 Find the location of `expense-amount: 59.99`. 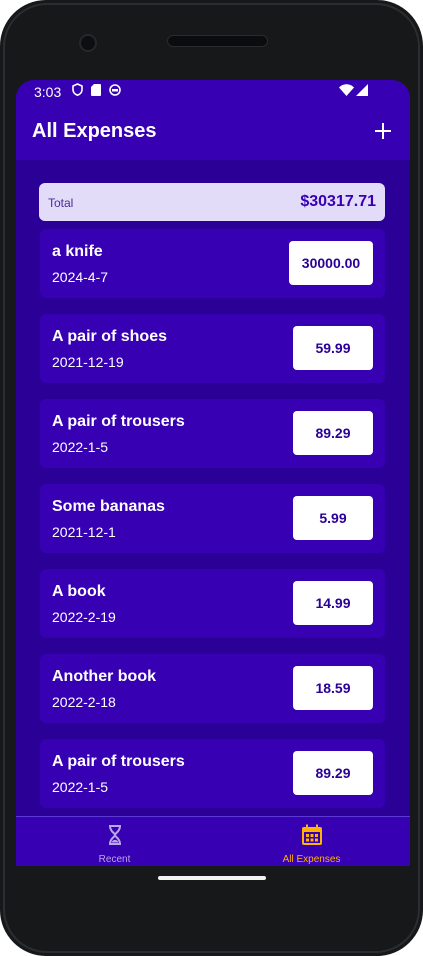

expense-amount: 59.99 is located at coordinates (333, 348).